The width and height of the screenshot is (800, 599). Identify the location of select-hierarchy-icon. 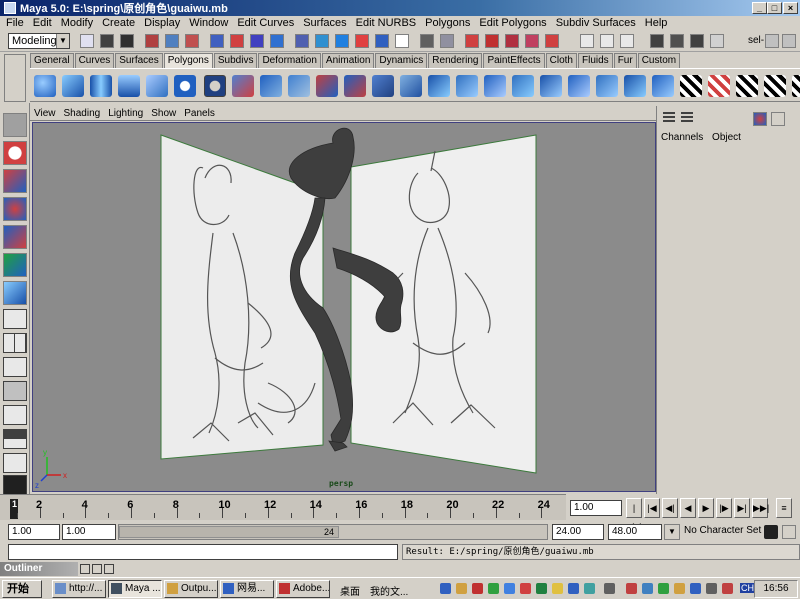
(152, 41).